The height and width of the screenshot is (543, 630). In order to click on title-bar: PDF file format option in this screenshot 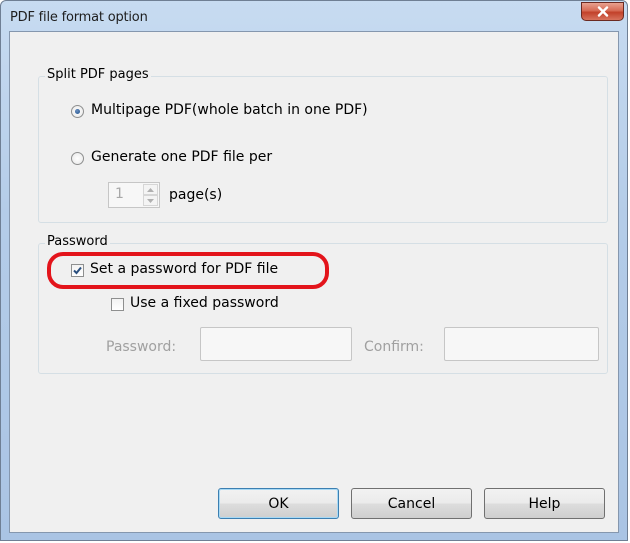, I will do `click(314, 16)`.